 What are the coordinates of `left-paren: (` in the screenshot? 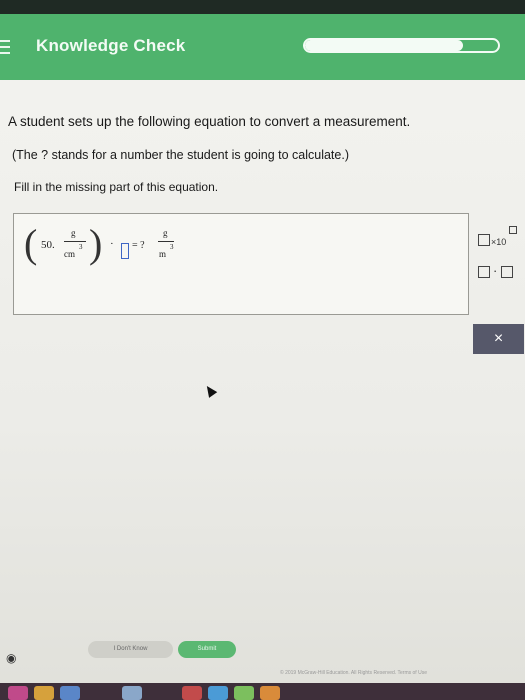 It's located at (31, 243).